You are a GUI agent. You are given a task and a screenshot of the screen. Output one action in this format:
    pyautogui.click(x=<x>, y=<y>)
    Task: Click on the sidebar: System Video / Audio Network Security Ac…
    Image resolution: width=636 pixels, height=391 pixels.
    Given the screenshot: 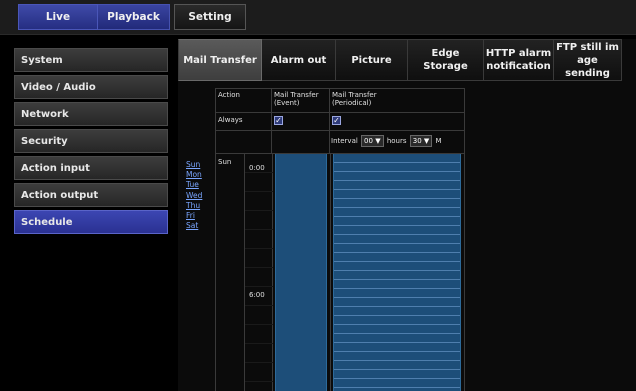 What is the action you would take?
    pyautogui.click(x=91, y=142)
    